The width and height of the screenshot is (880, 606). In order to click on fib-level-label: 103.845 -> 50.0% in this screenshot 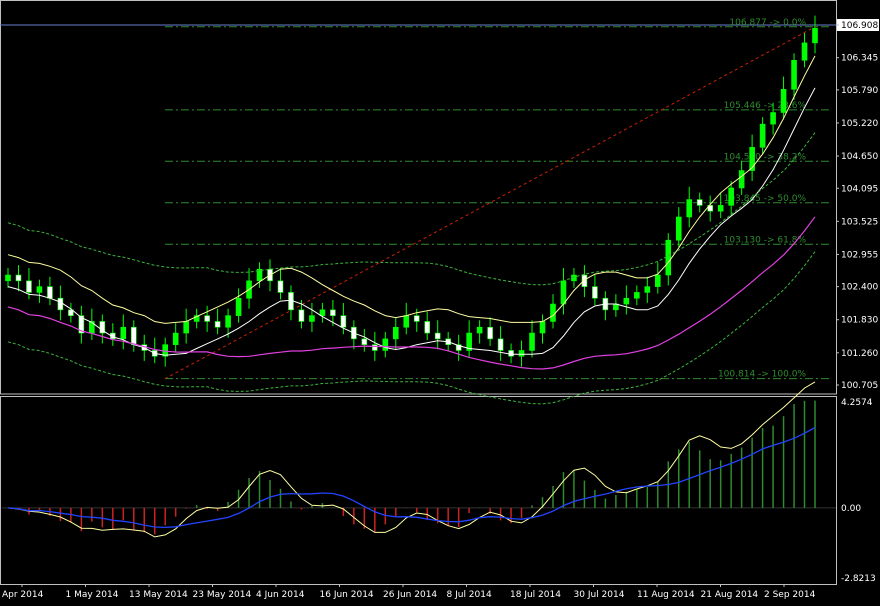, I will do `click(765, 199)`.